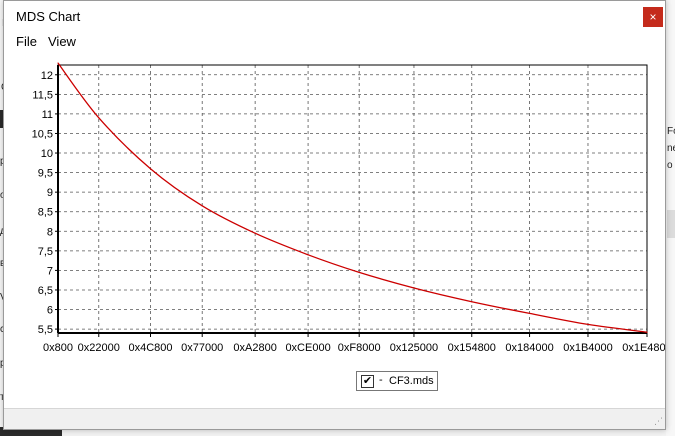  I want to click on y-tick-label: 8,5, so click(45, 213).